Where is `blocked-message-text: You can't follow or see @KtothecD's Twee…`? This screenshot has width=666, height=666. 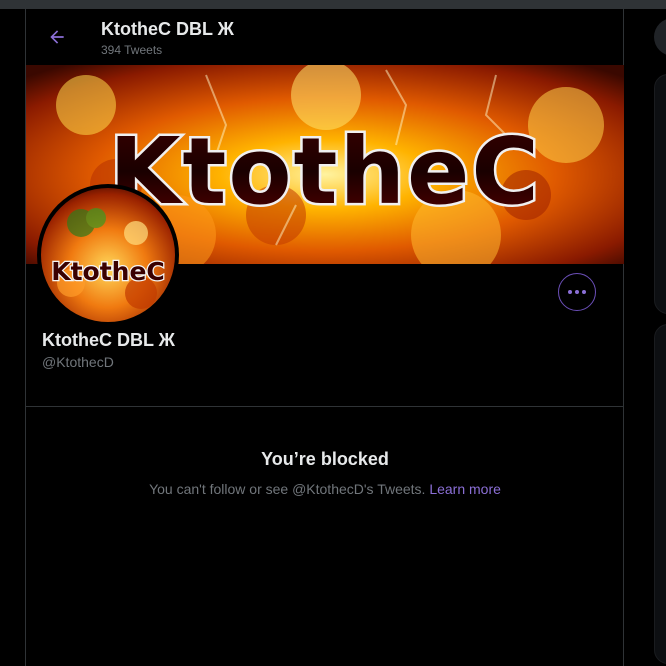 blocked-message-text: You can't follow or see @KtothecD's Twee… is located at coordinates (287, 489).